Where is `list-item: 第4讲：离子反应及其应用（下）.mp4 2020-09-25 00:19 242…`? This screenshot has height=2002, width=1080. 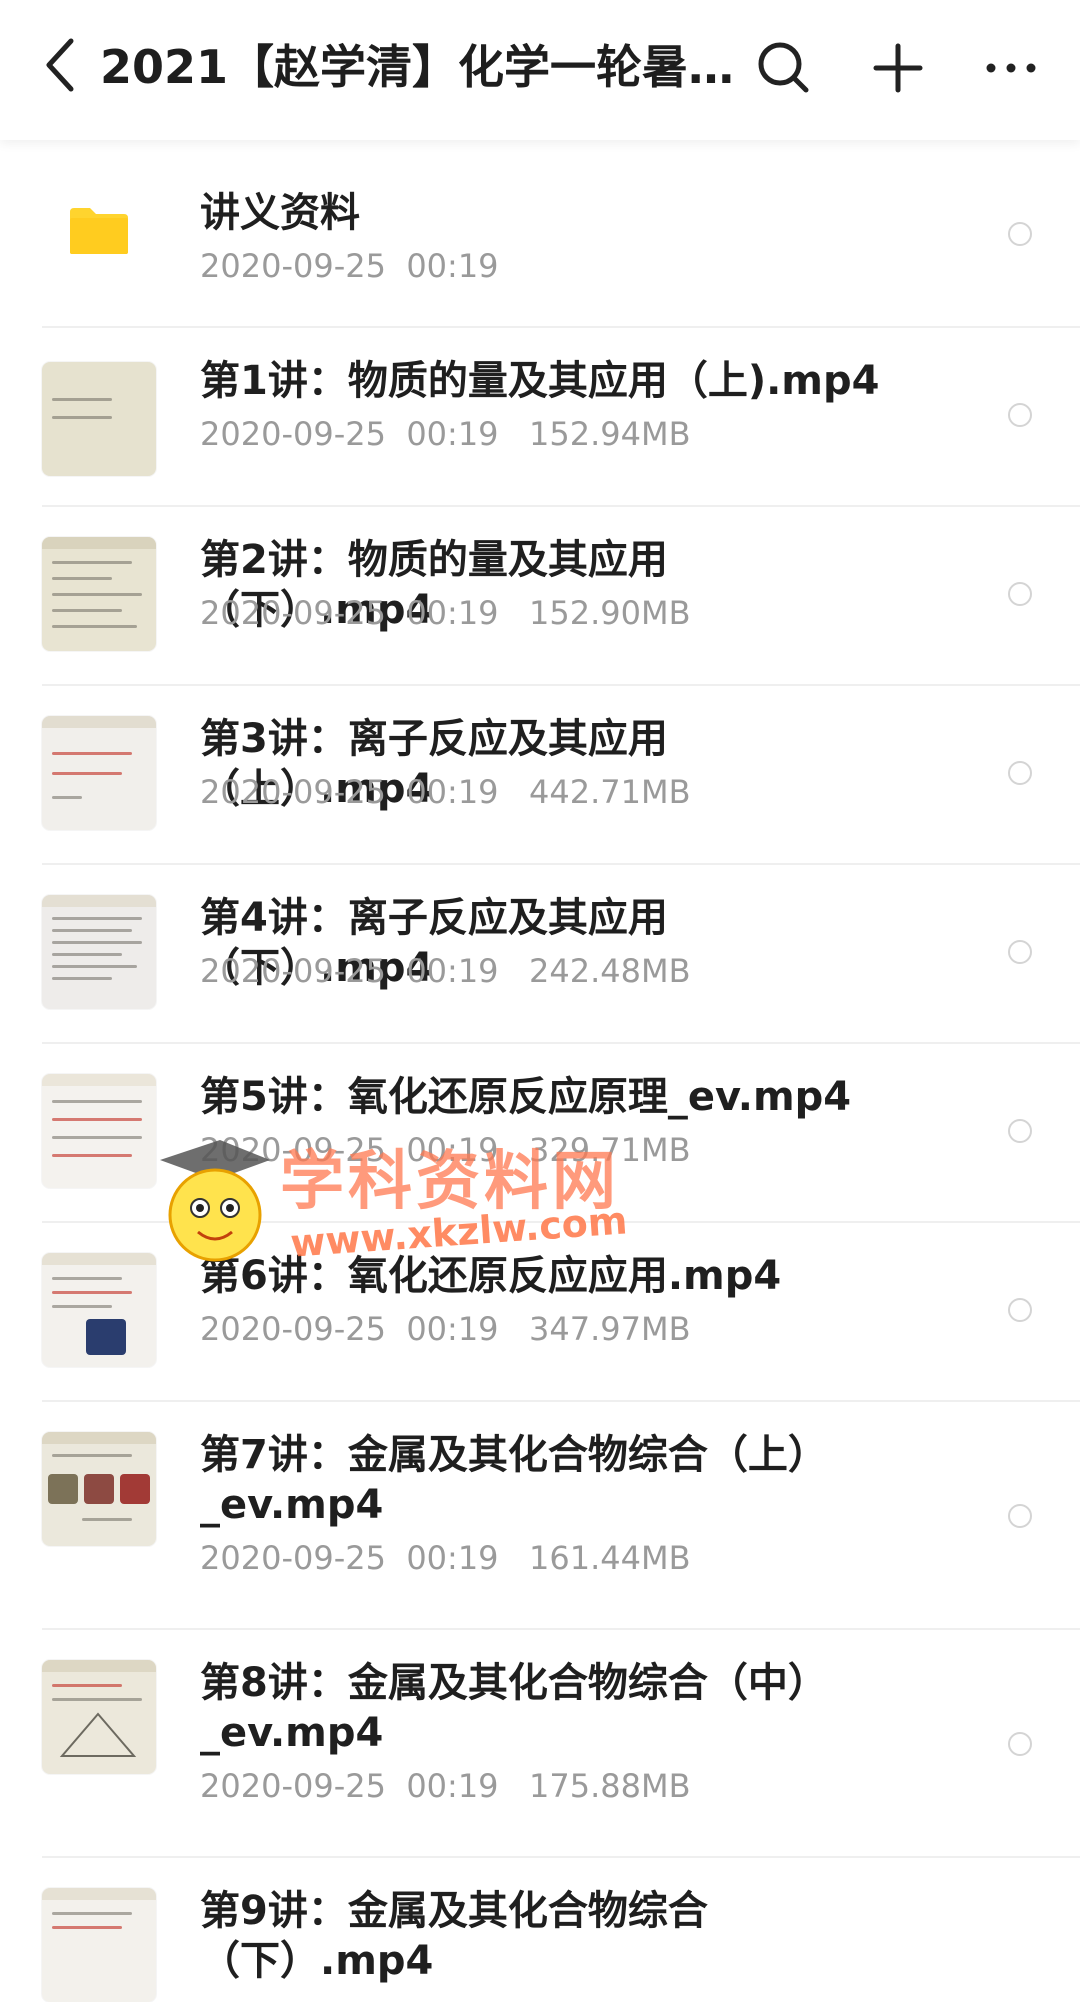 list-item: 第4讲：离子反应及其应用（下）.mp4 2020-09-25 00:19 242… is located at coordinates (540, 954).